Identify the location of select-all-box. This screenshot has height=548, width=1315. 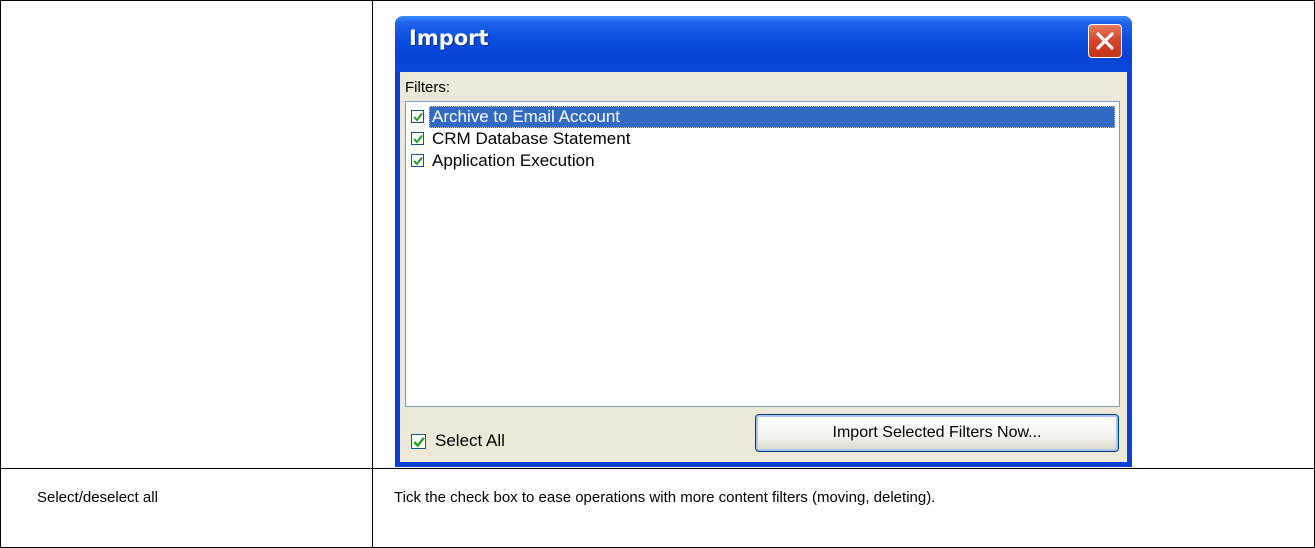
(418, 441).